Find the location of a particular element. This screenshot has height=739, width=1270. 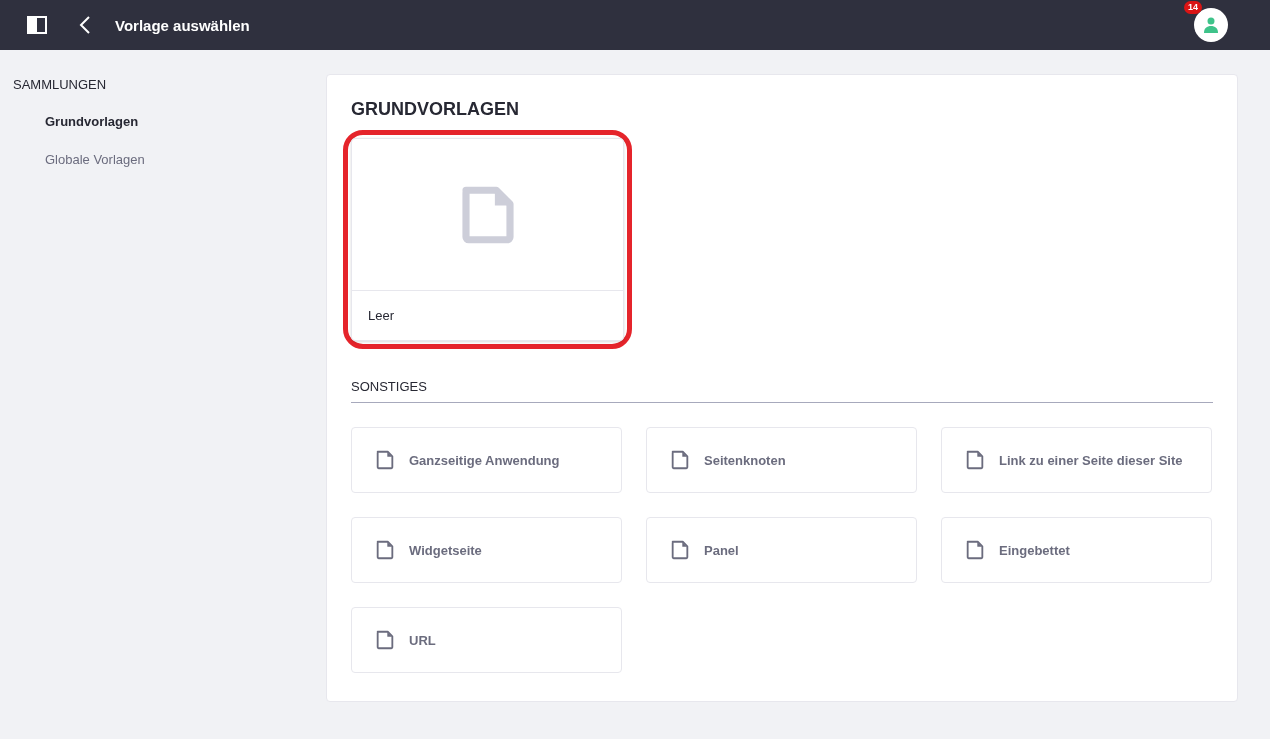

user-icon is located at coordinates (1211, 25).